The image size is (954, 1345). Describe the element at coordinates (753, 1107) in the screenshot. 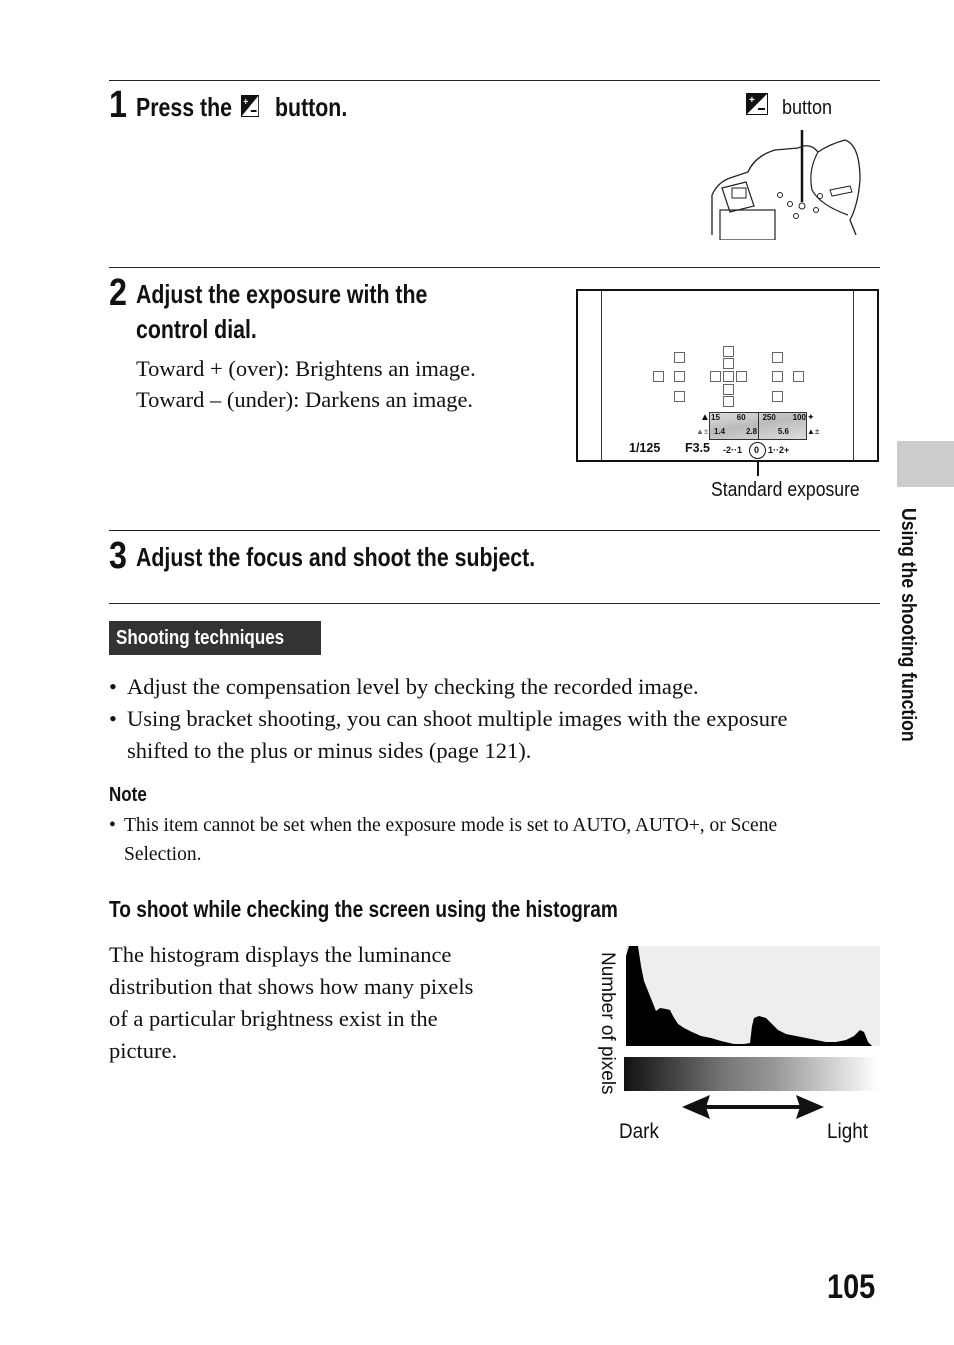

I see `double-arrow-icon` at that location.